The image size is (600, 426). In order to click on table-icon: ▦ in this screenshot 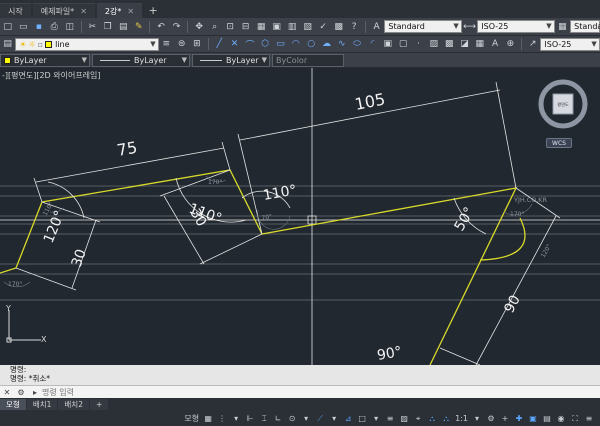, I will do `click(479, 44)`.